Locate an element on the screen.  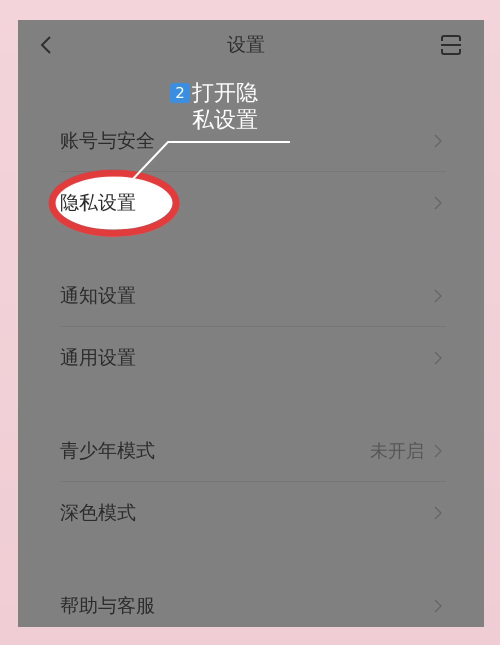
back-icon is located at coordinates (46, 45).